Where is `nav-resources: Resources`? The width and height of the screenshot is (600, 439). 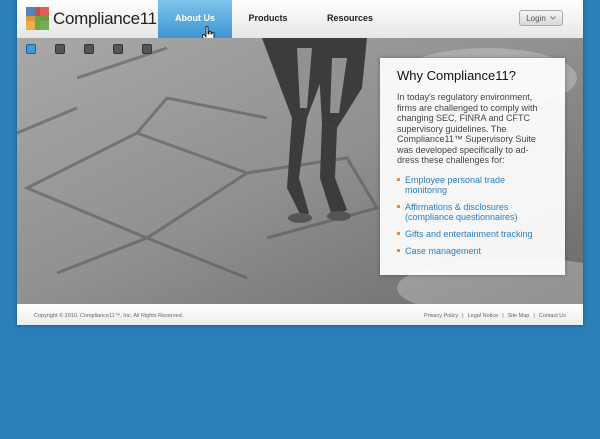
nav-resources: Resources is located at coordinates (350, 19).